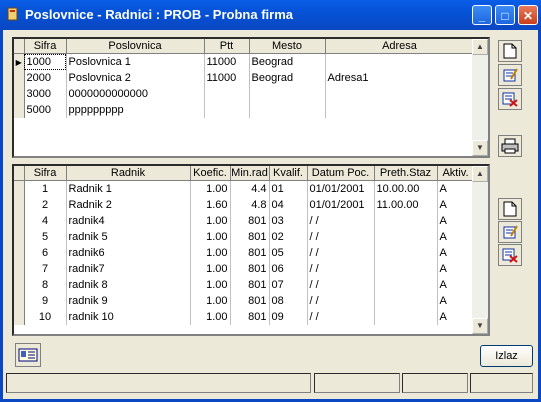 This screenshot has width=541, height=402. What do you see at coordinates (288, 188) in the screenshot?
I see `worker-cell-kvalif: 01` at bounding box center [288, 188].